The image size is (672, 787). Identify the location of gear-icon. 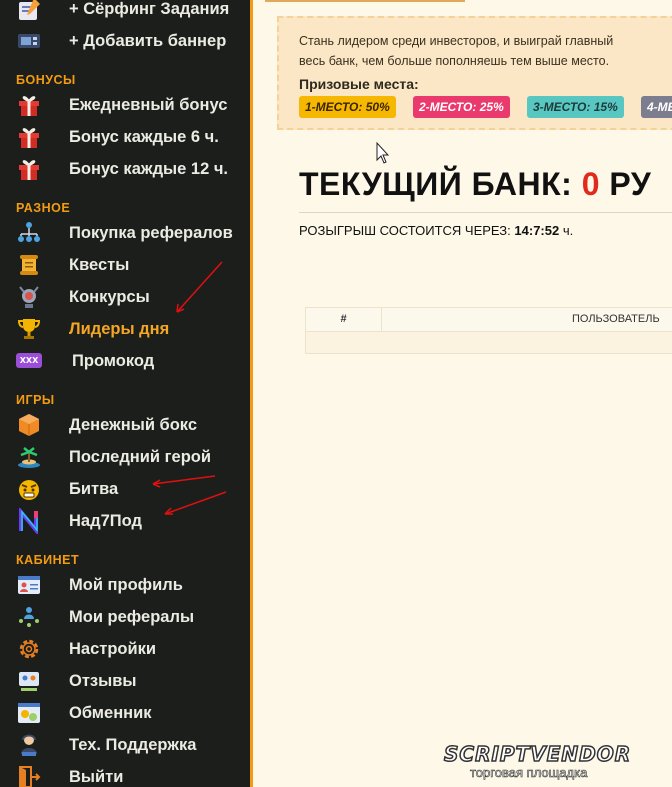
(29, 649).